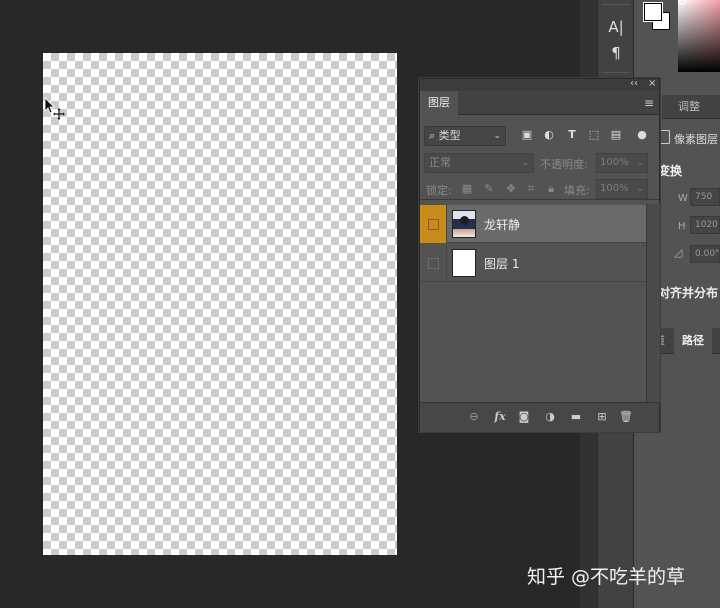 The width and height of the screenshot is (720, 608). I want to click on fill-value: 100%, so click(614, 188).